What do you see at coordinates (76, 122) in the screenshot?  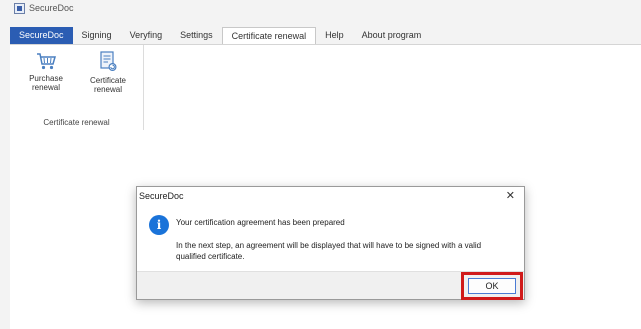 I see `ribbon-group-label: Certificate renewal` at bounding box center [76, 122].